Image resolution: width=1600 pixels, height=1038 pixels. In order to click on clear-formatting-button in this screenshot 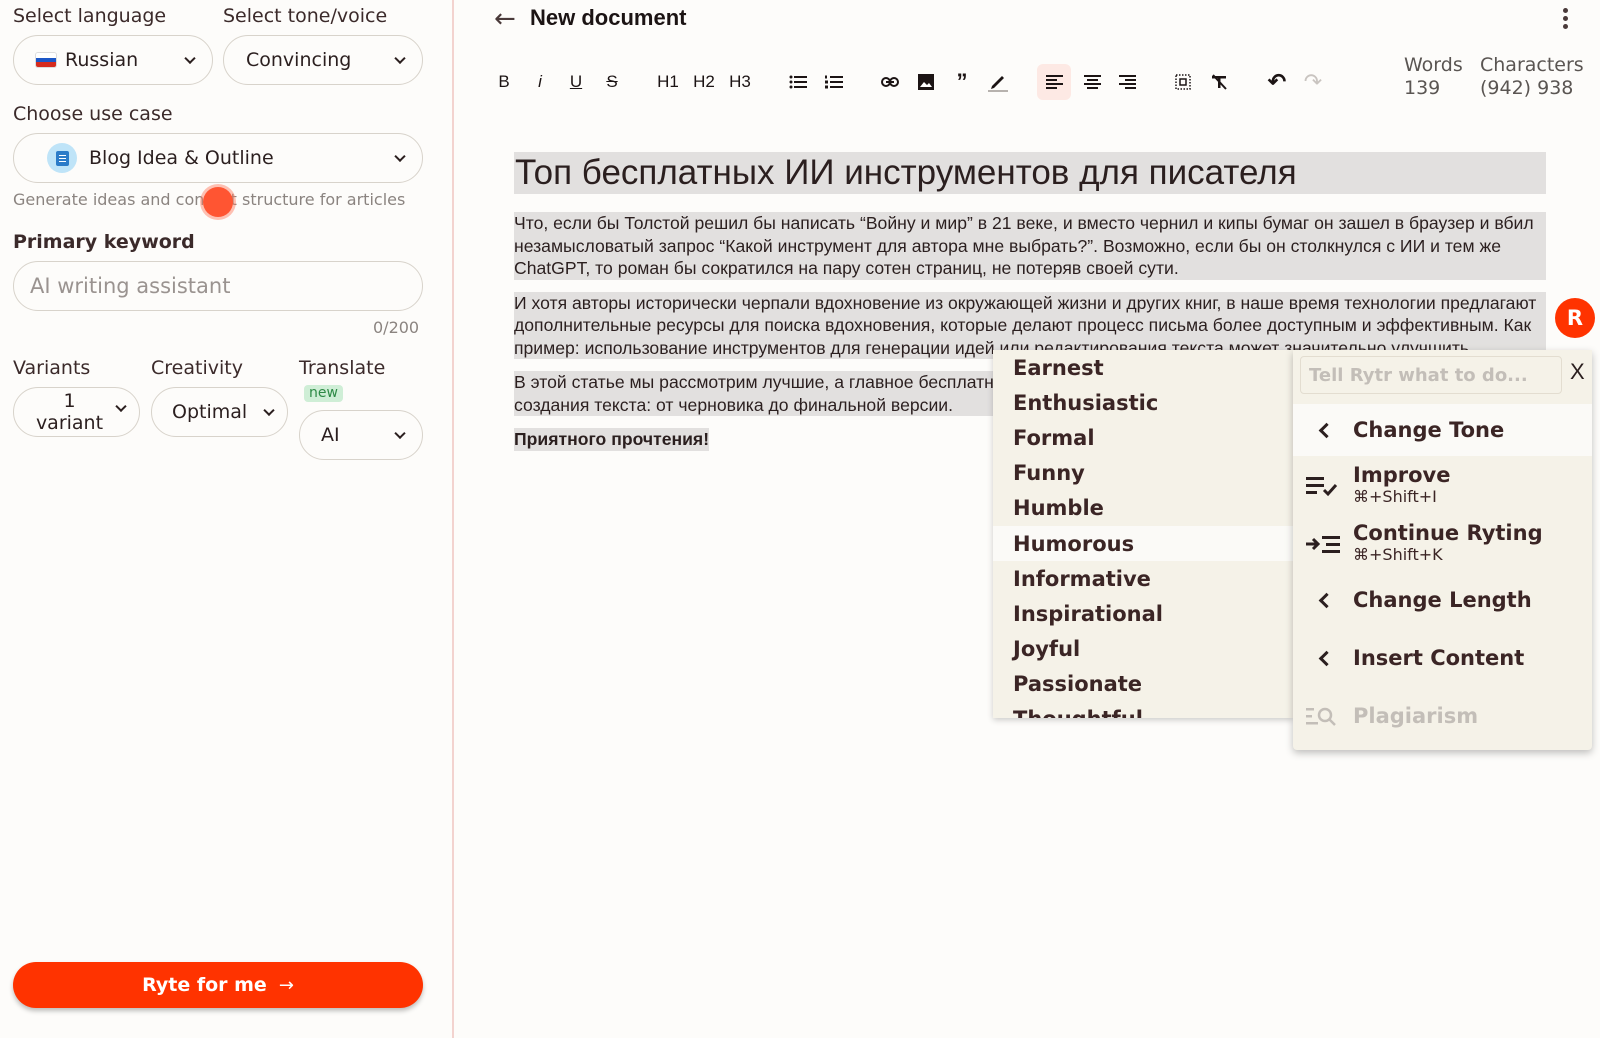, I will do `click(1219, 82)`.